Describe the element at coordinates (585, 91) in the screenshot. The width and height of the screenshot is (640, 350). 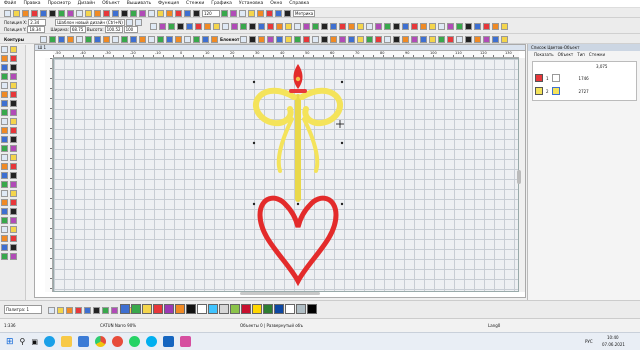
I see `list-item: 2 2727` at that location.